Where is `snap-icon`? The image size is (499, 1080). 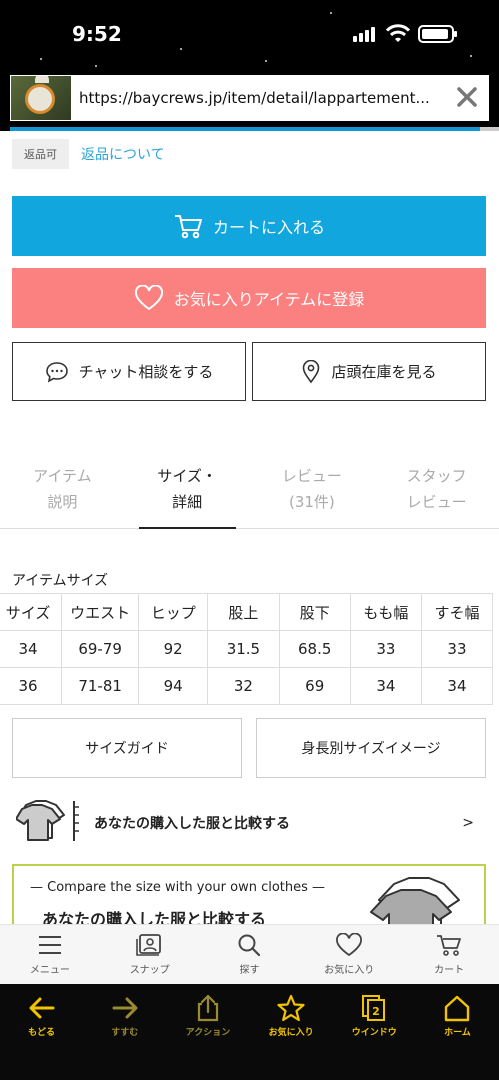
snap-icon is located at coordinates (148, 945).